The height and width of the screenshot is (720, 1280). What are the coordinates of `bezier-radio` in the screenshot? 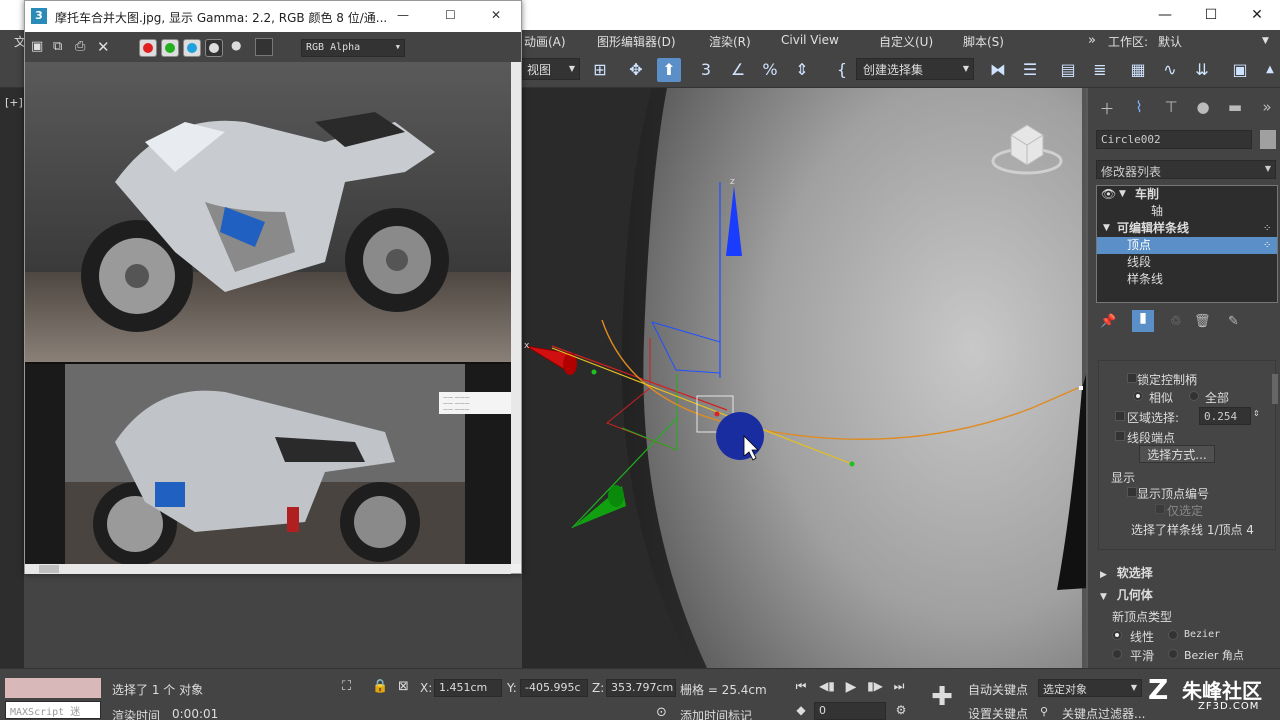 It's located at (1173, 635).